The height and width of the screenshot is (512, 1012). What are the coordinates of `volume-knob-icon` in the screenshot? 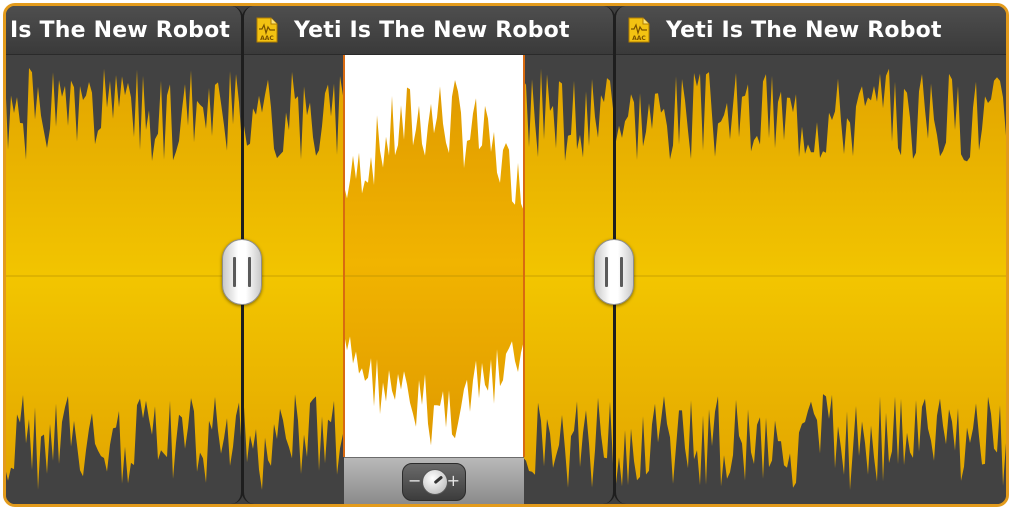 It's located at (435, 482).